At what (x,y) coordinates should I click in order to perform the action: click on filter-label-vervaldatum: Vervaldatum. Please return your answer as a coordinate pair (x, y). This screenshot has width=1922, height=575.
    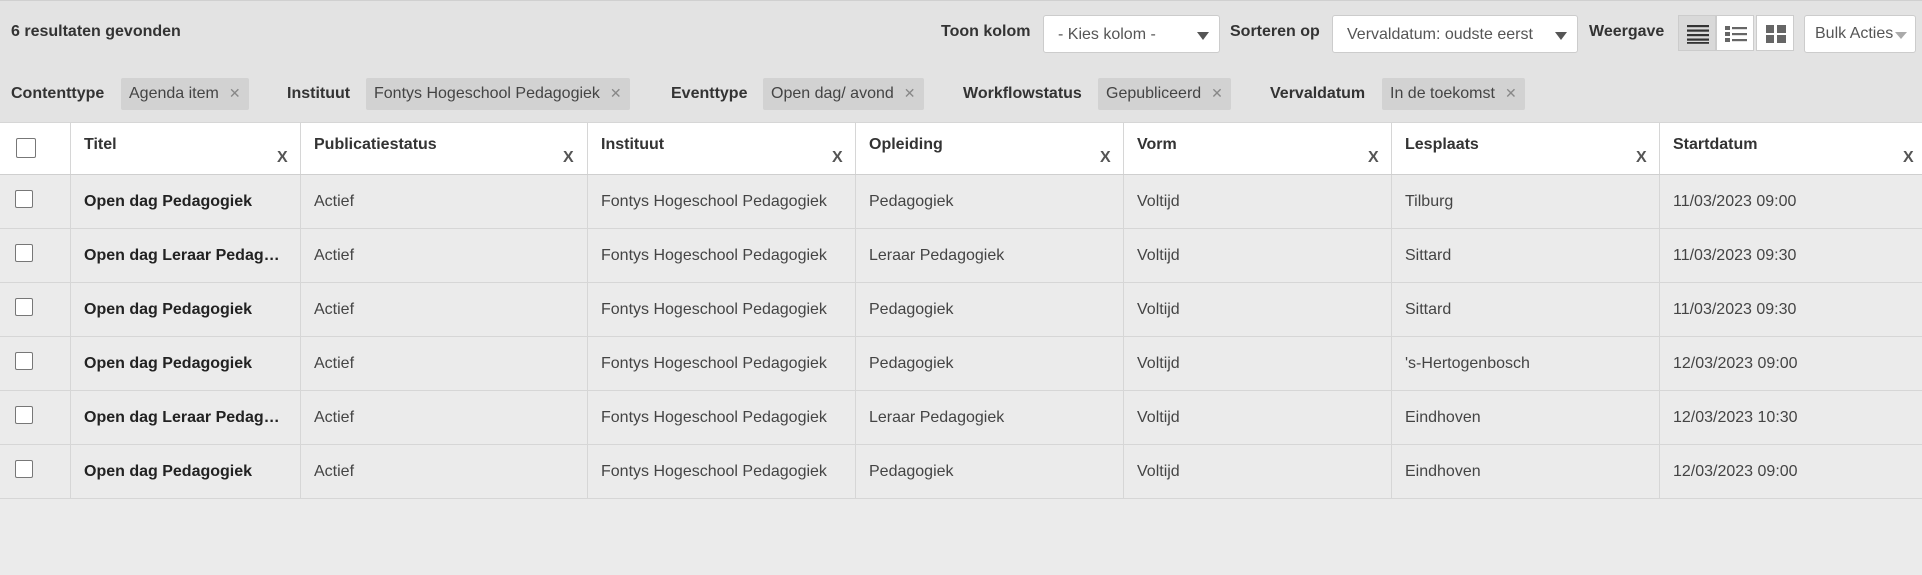
    Looking at the image, I should click on (1318, 93).